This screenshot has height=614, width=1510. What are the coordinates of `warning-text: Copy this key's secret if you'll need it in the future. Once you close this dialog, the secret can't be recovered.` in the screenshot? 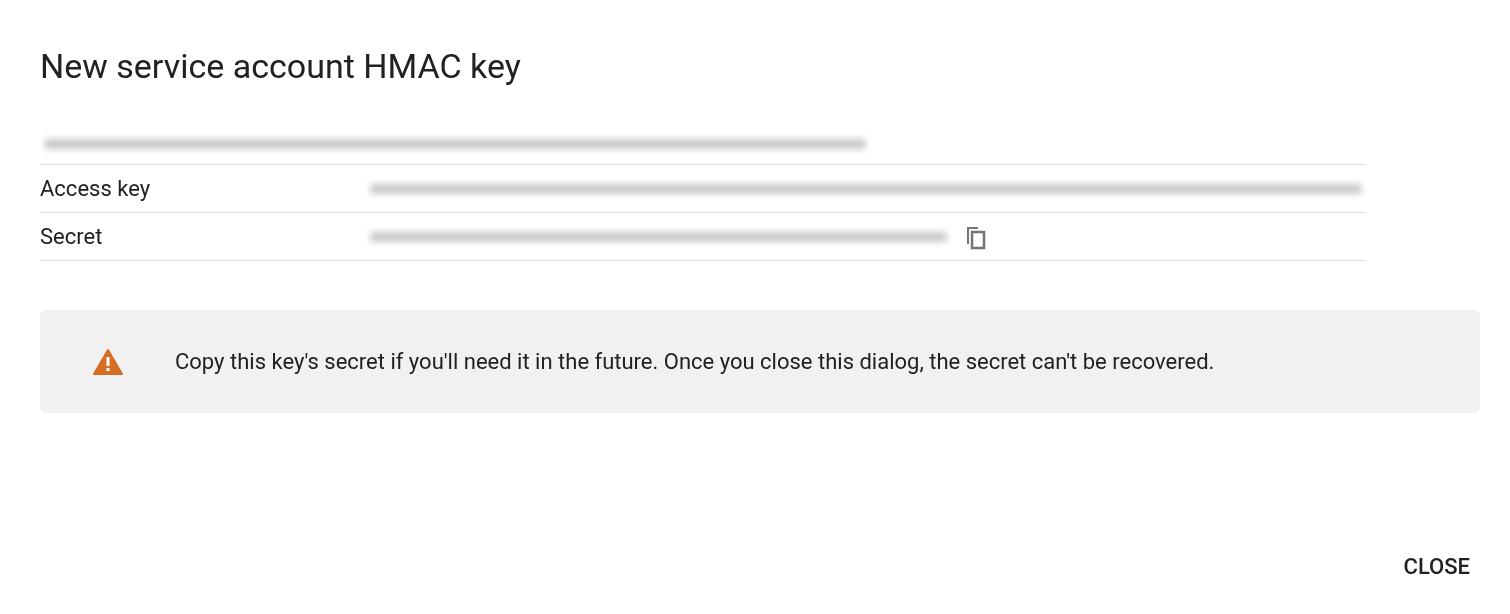 It's located at (695, 362).